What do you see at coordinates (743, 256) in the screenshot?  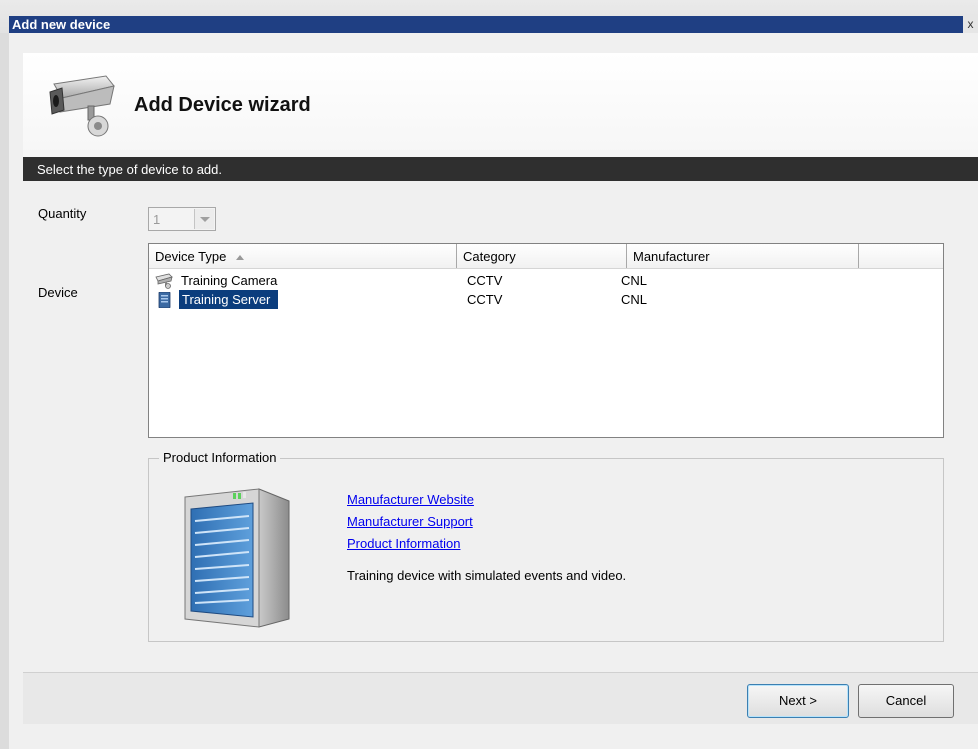 I see `column-manufacturer: Manufacturer` at bounding box center [743, 256].